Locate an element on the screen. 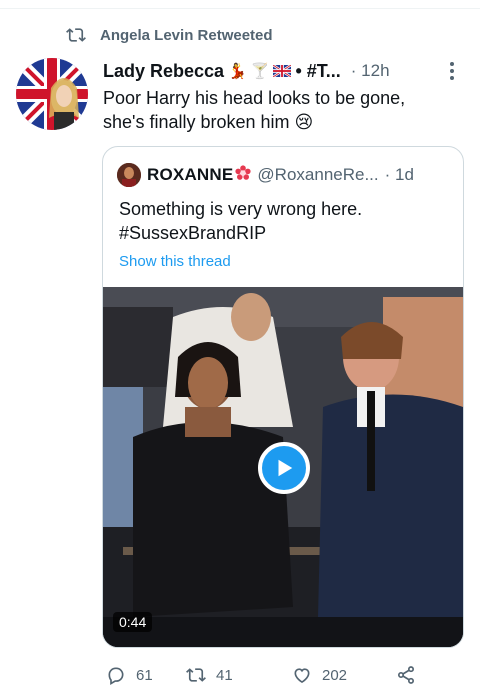 Image resolution: width=480 pixels, height=695 pixels. quoted-tweet-header: ROXANNE @RoxanneRe... · 1d is located at coordinates (284, 175).